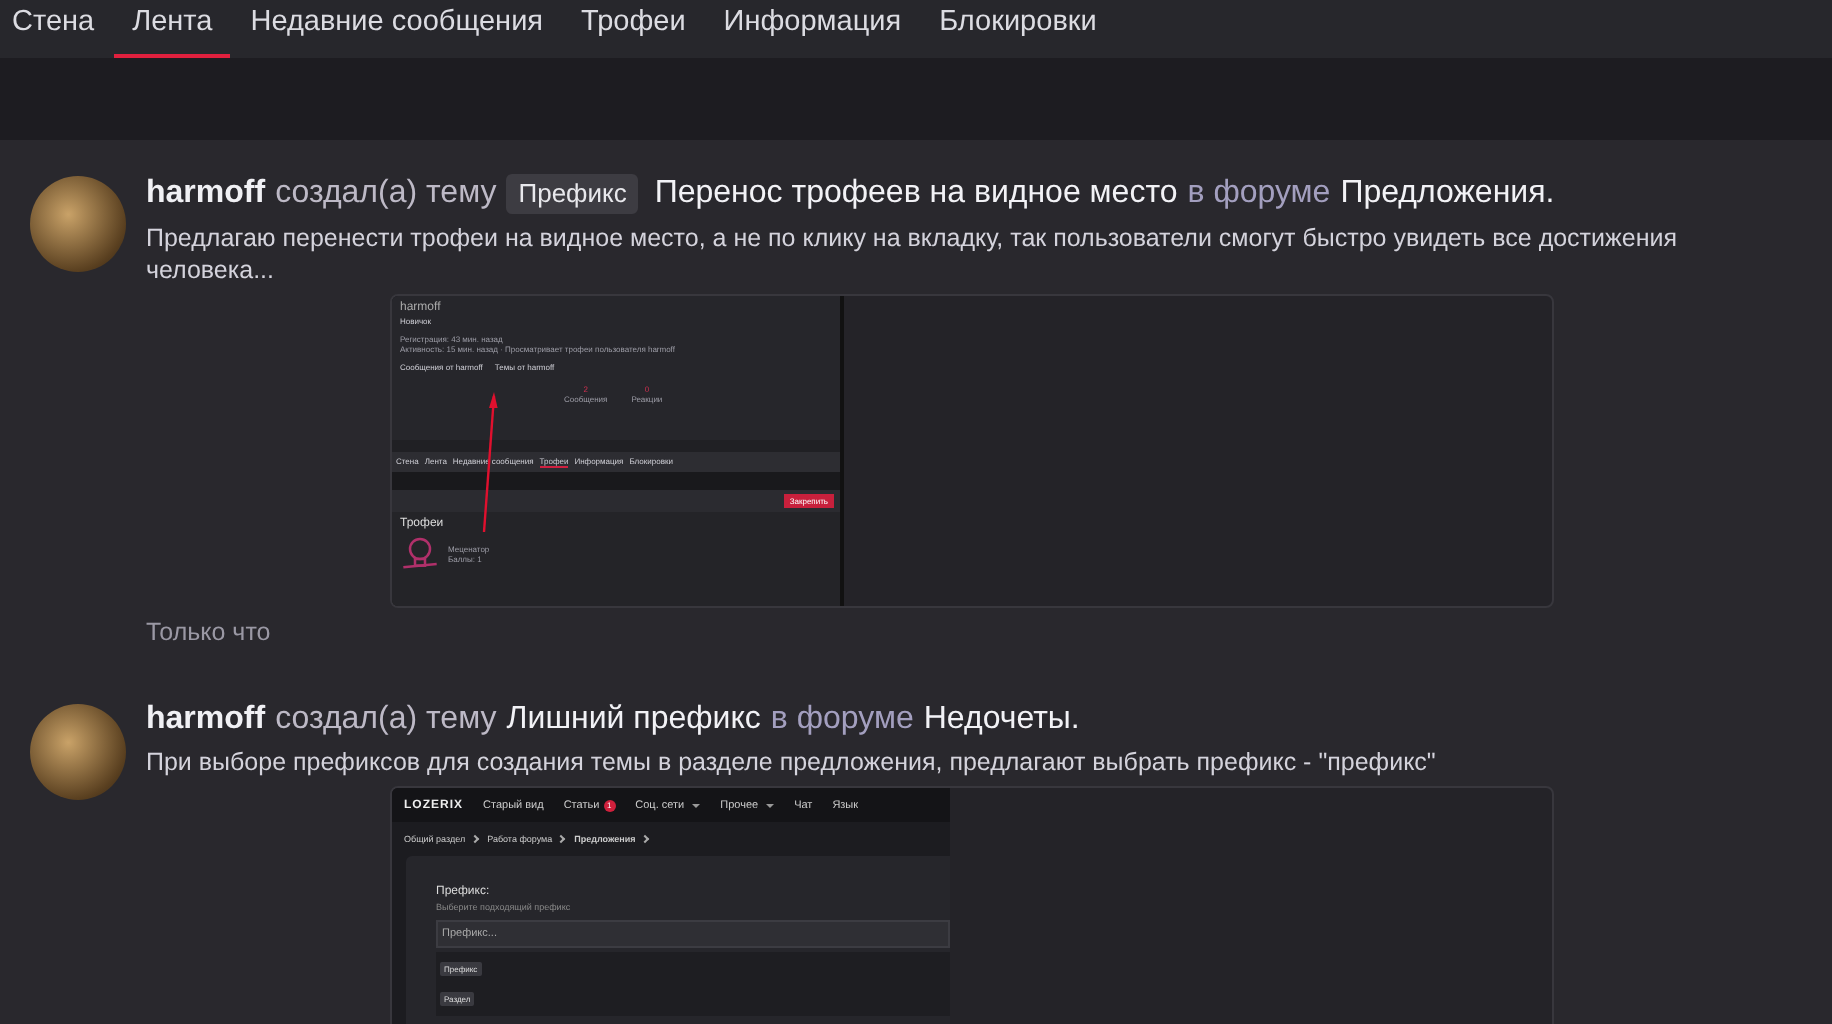 The height and width of the screenshot is (1024, 1832). Describe the element at coordinates (1018, 29) in the screenshot. I see `profile-tab: Блокировки` at that location.